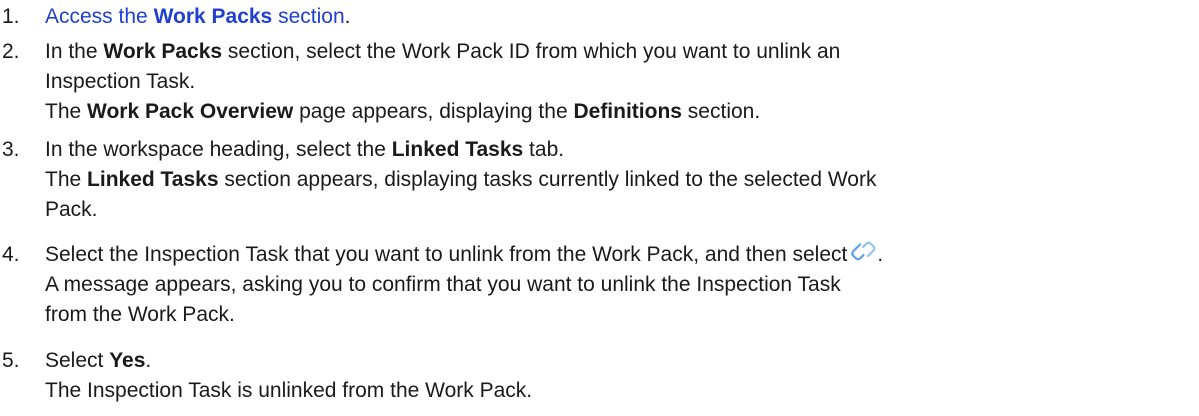 Image resolution: width=1199 pixels, height=416 pixels. Describe the element at coordinates (163, 51) in the screenshot. I see `step-bold-text: Work Packs` at that location.